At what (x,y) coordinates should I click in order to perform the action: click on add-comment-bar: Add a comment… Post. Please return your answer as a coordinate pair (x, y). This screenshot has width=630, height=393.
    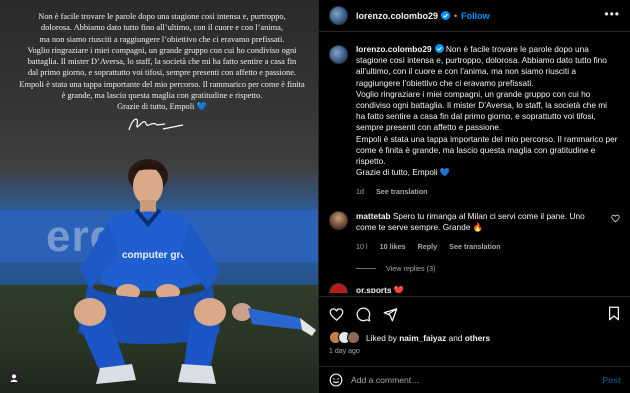
    Looking at the image, I should click on (474, 379).